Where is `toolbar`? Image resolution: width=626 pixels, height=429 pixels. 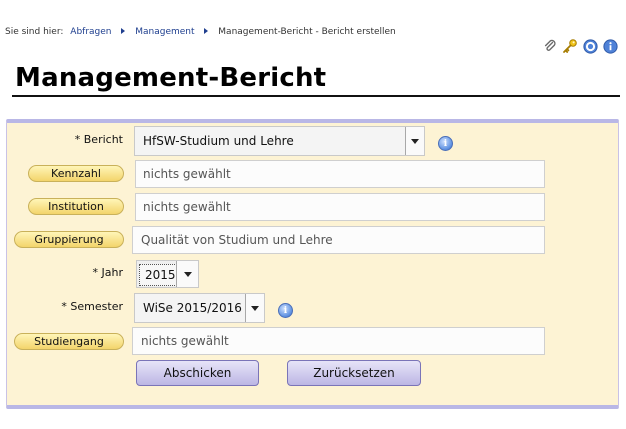
toolbar is located at coordinates (580, 46).